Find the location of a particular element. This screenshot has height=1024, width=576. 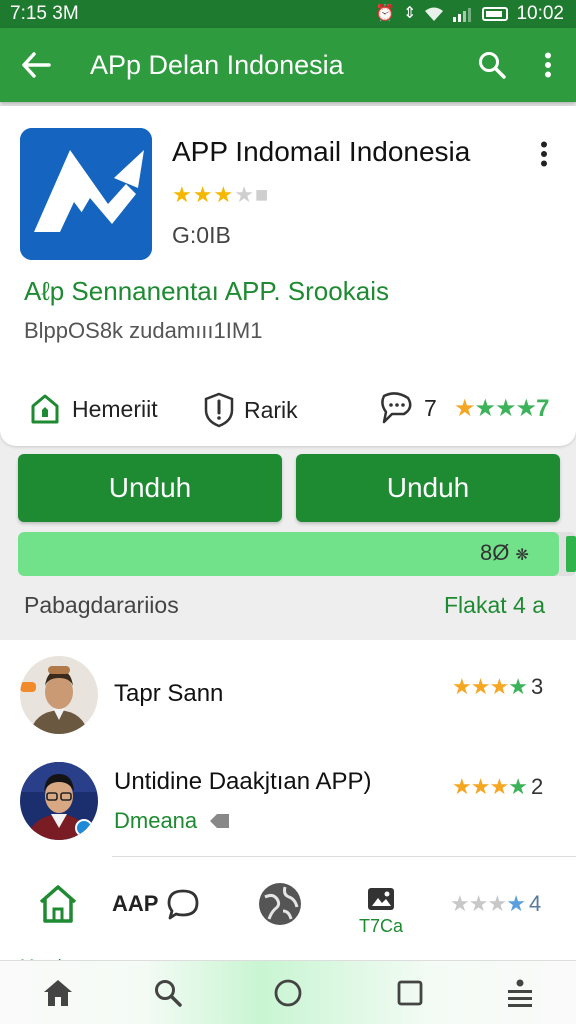

circle-icon is located at coordinates (288, 993).